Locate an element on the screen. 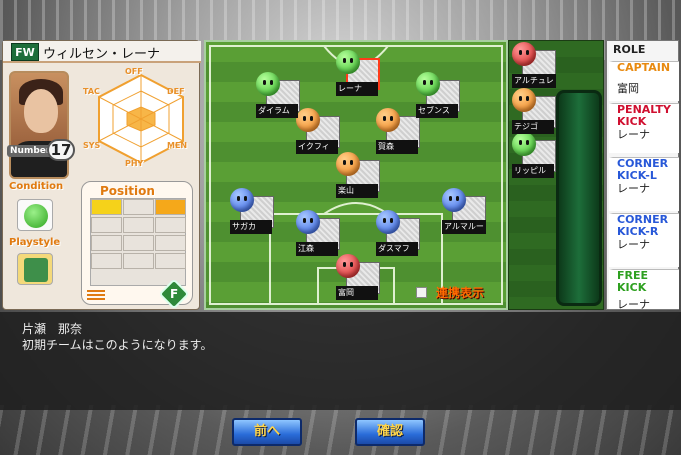 This screenshot has width=681, height=455. confirm-button: 確認 is located at coordinates (390, 432).